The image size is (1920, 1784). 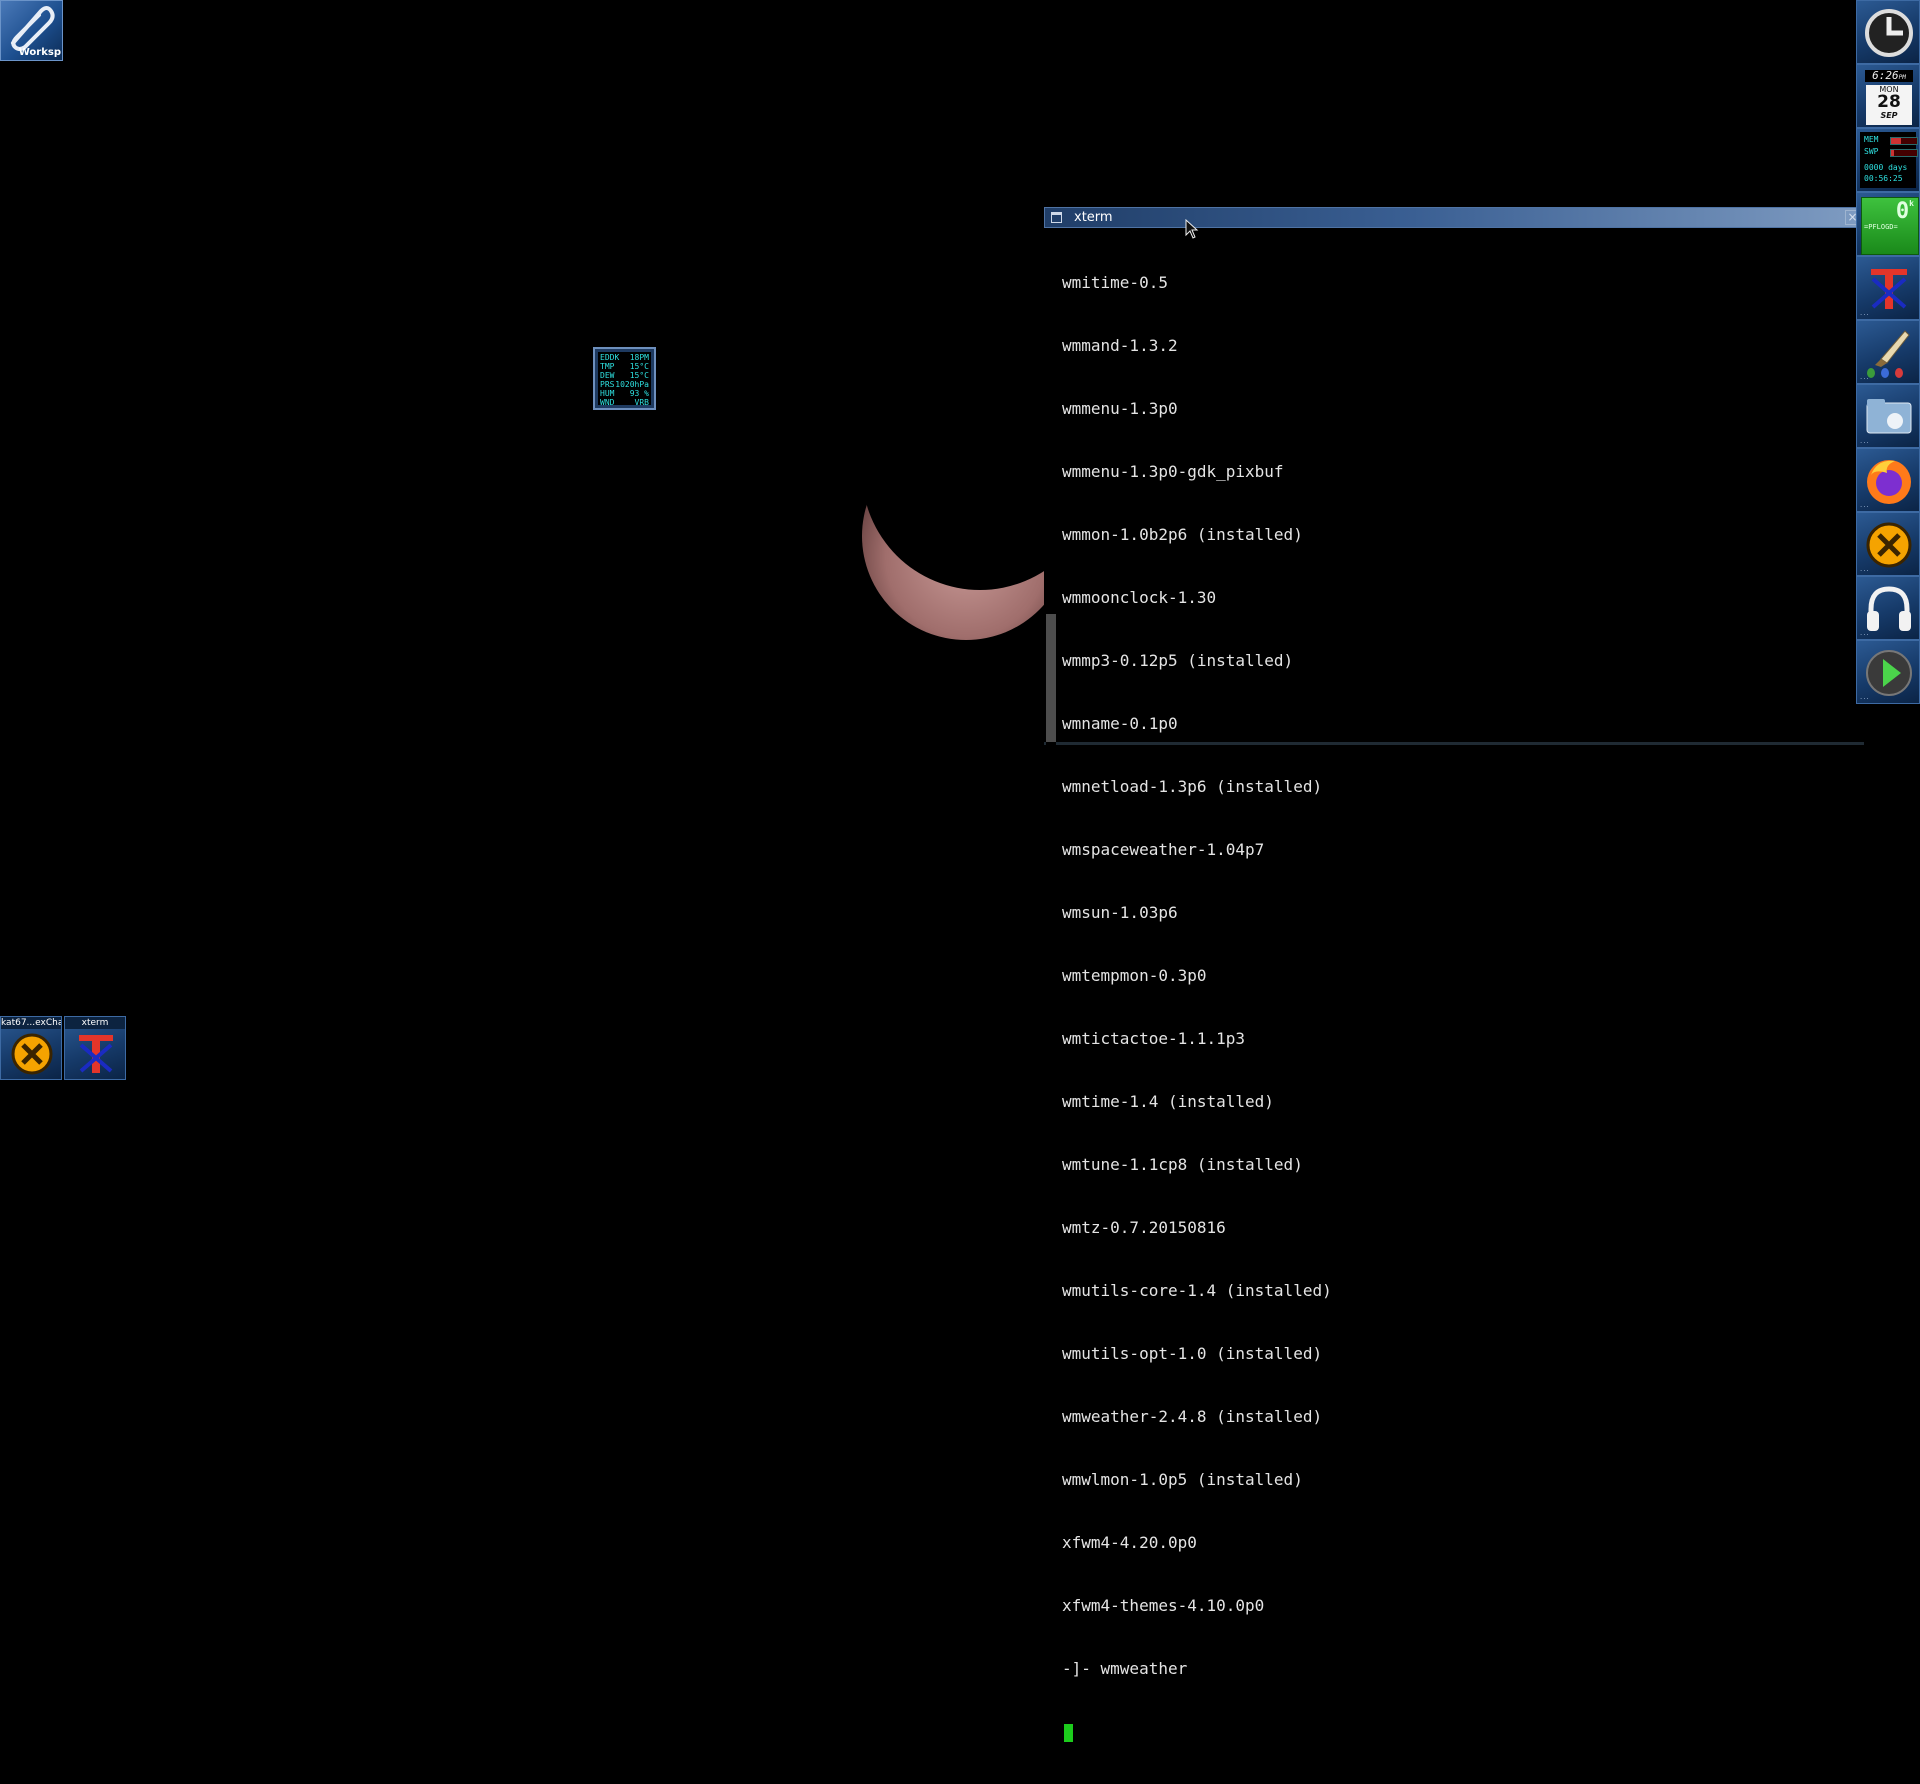 I want to click on window-title: xterm, so click(x=1093, y=217).